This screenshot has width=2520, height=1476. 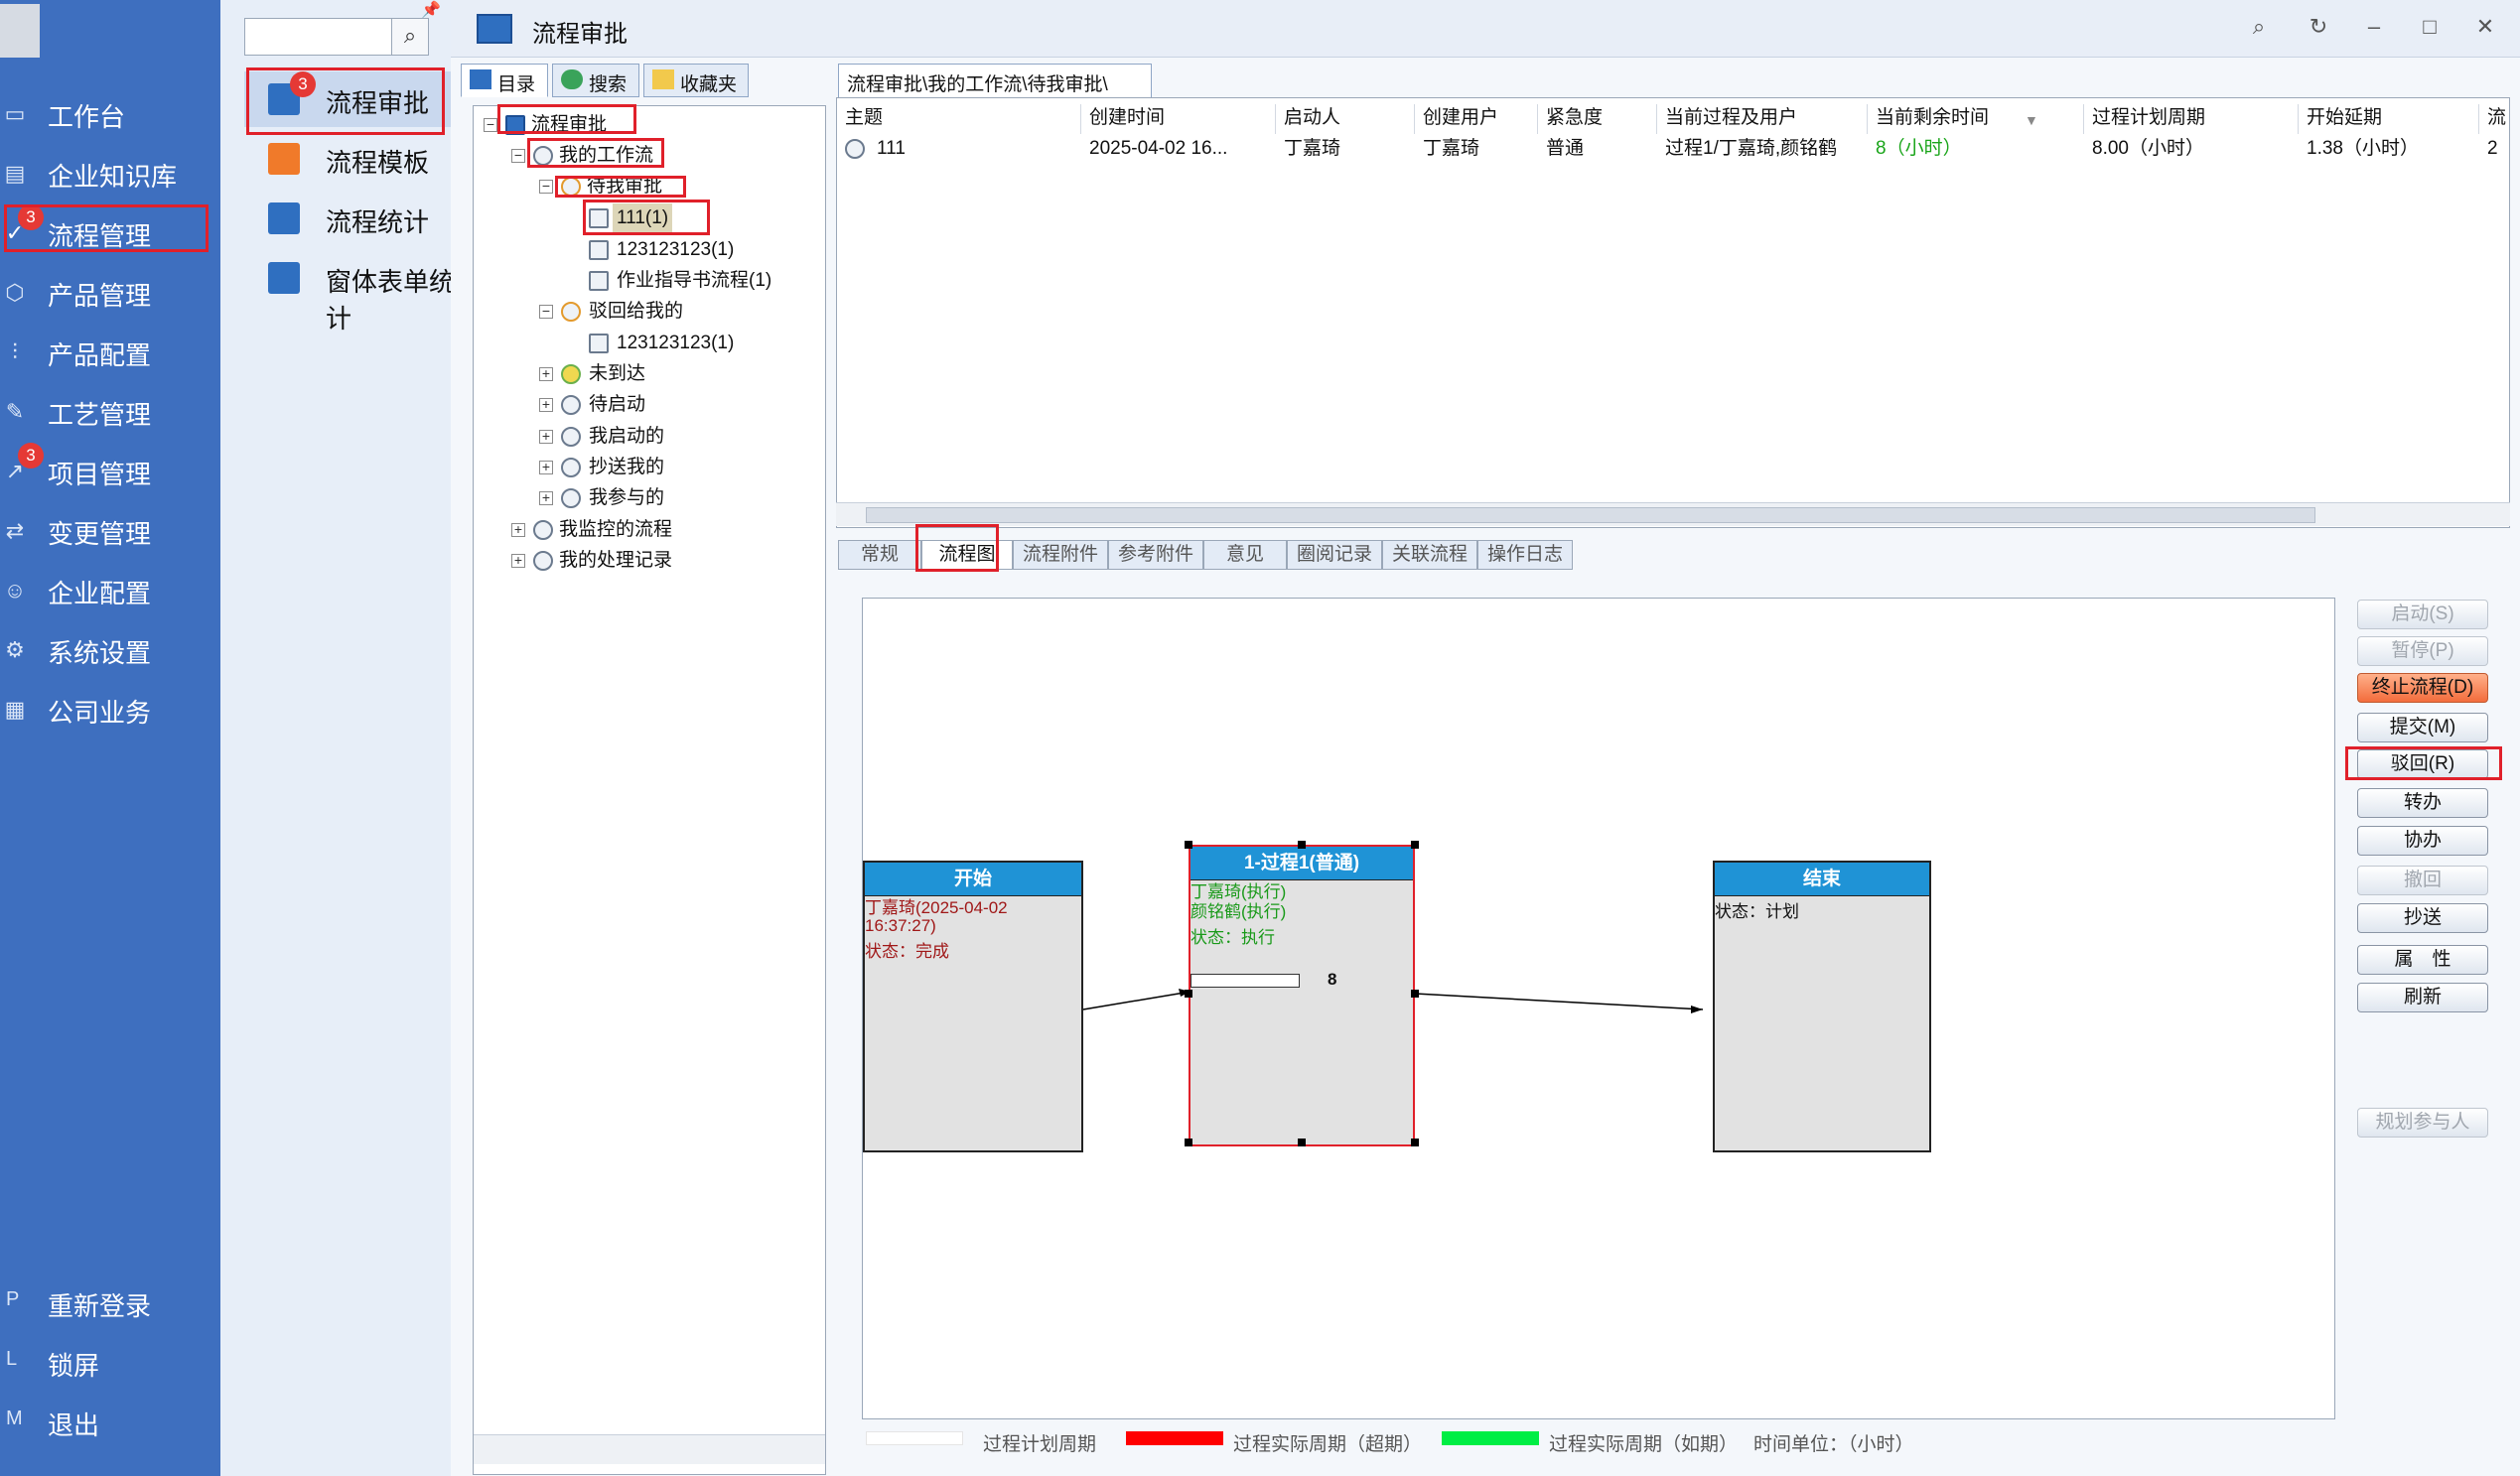 I want to click on column-header: 开始延期, so click(x=2389, y=119).